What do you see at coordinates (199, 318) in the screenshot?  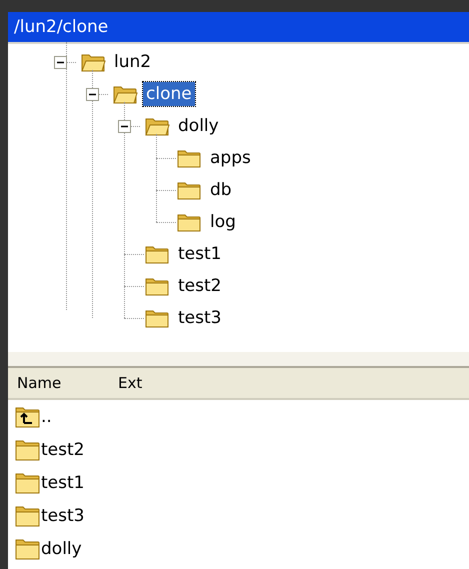 I see `tree-item: test3` at bounding box center [199, 318].